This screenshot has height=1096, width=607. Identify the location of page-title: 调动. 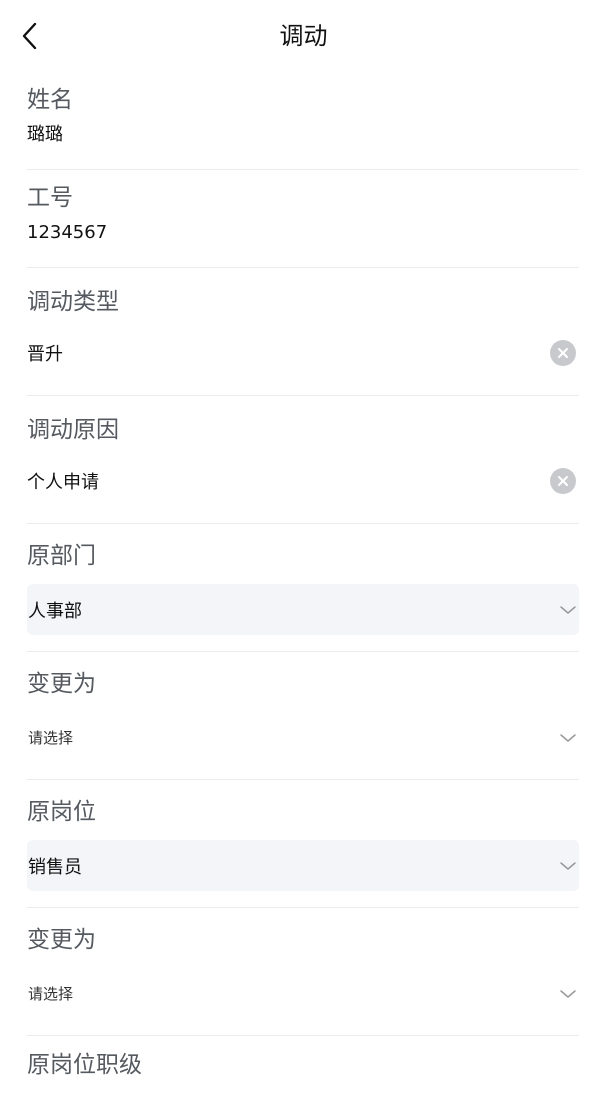
(303, 36).